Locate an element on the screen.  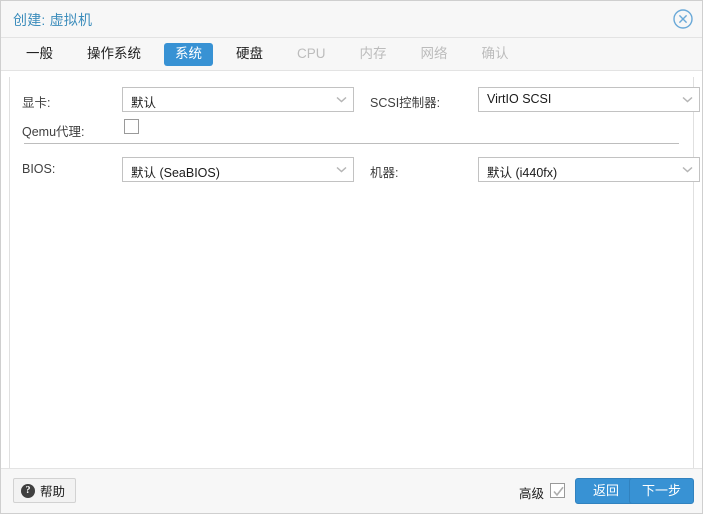
section-divider is located at coordinates (351, 143).